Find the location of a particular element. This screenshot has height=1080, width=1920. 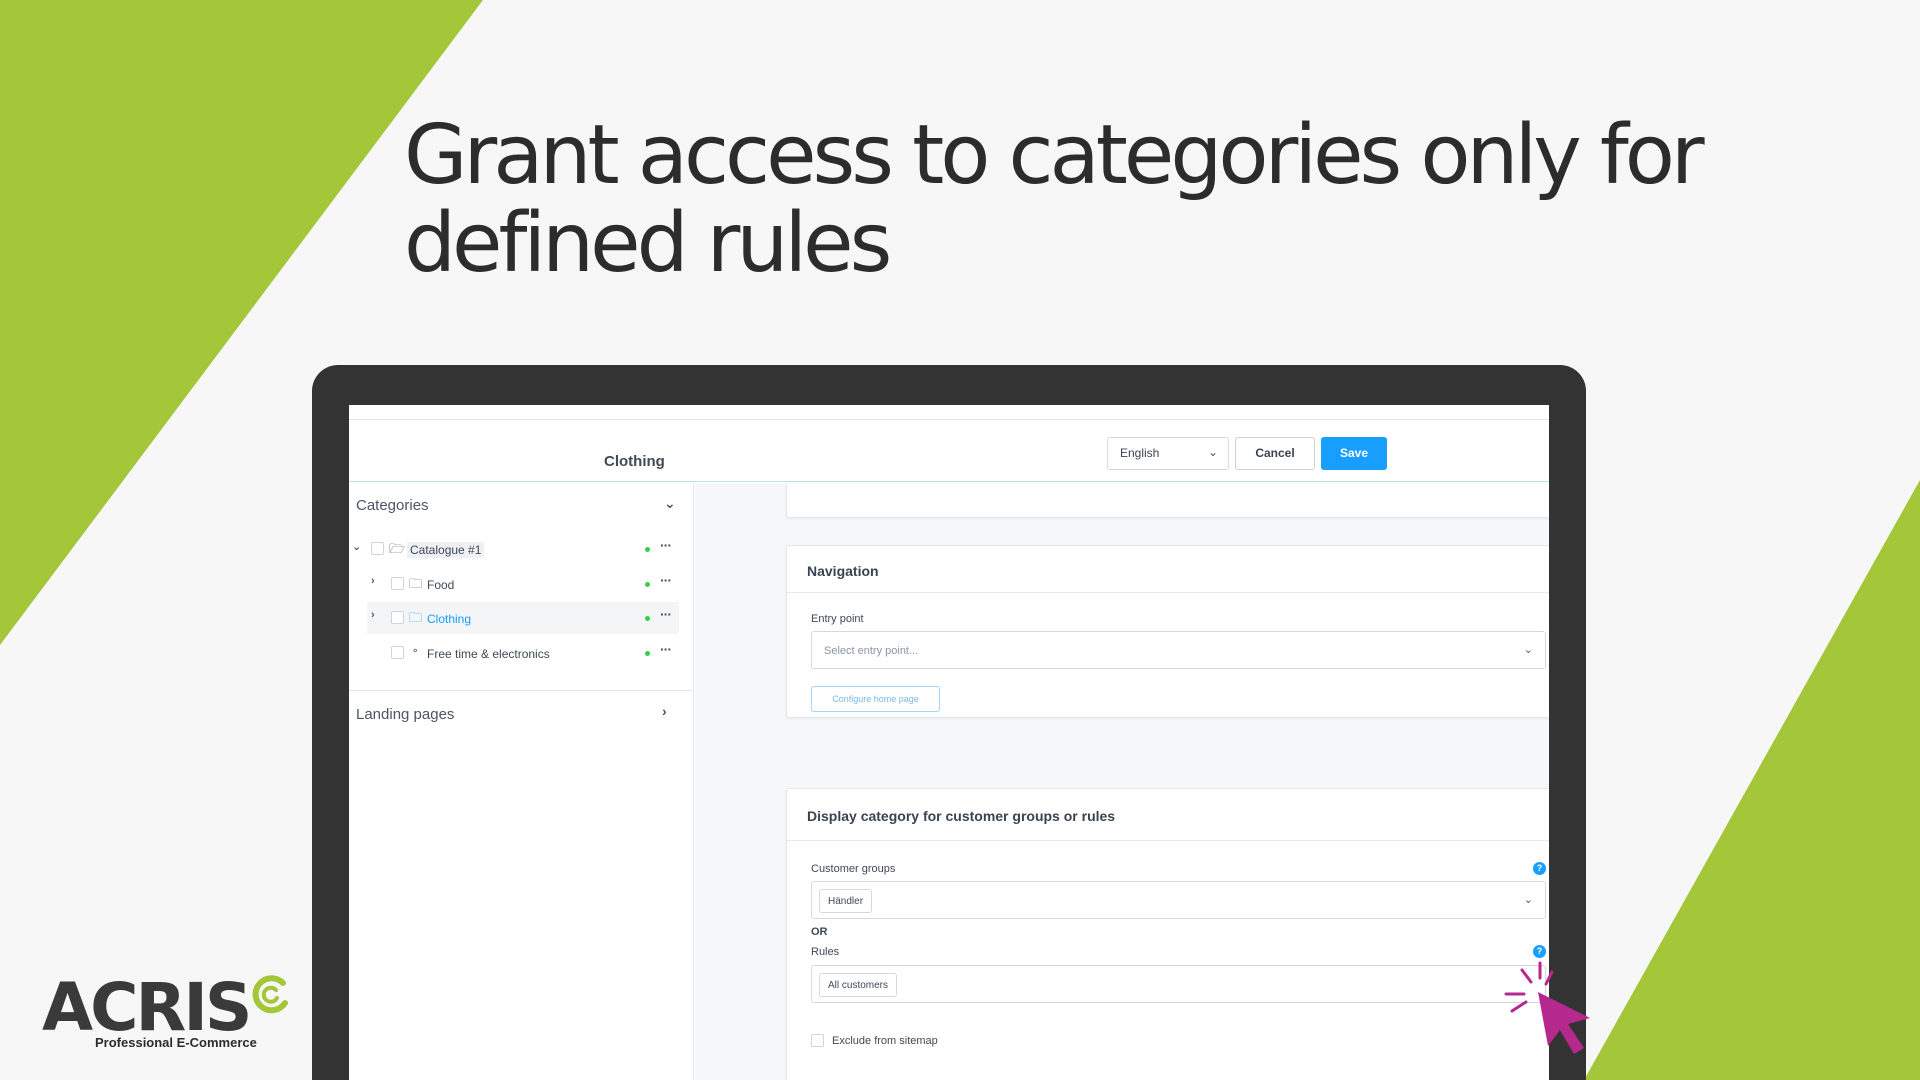

rules-select: All customers is located at coordinates (1178, 984).